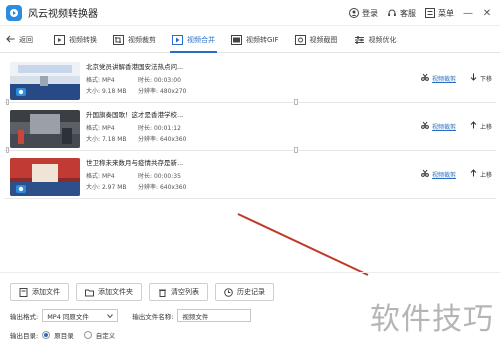 The height and width of the screenshot is (351, 500). What do you see at coordinates (359, 40) in the screenshot?
I see `optimize-icon` at bounding box center [359, 40].